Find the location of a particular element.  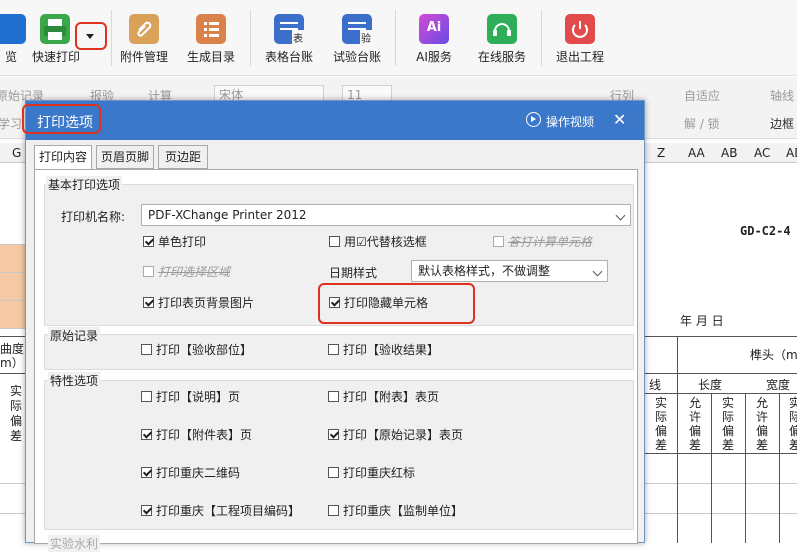

appendix-checkbox: 打印【附表】表页 is located at coordinates (383, 396).